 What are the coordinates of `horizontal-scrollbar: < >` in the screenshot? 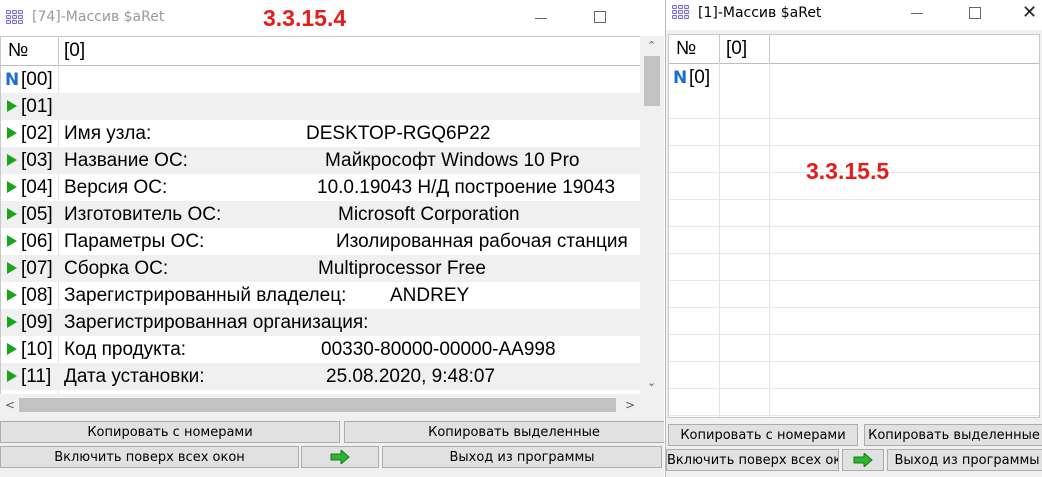 It's located at (320, 405).